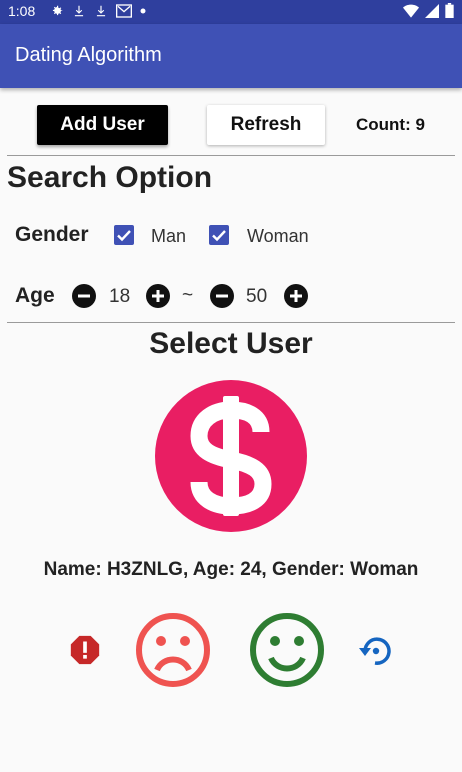 The width and height of the screenshot is (462, 772). What do you see at coordinates (432, 10) in the screenshot?
I see `signal-icon` at bounding box center [432, 10].